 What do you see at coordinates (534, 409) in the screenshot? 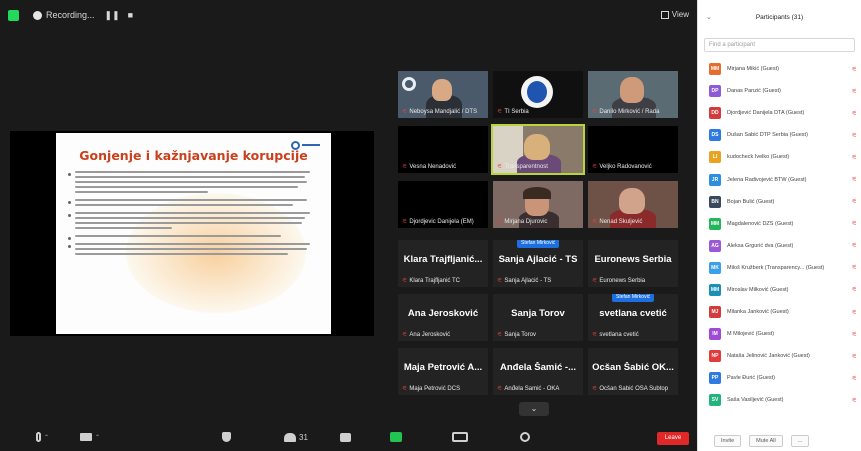
I see `next-page-button: ⌄` at bounding box center [534, 409].